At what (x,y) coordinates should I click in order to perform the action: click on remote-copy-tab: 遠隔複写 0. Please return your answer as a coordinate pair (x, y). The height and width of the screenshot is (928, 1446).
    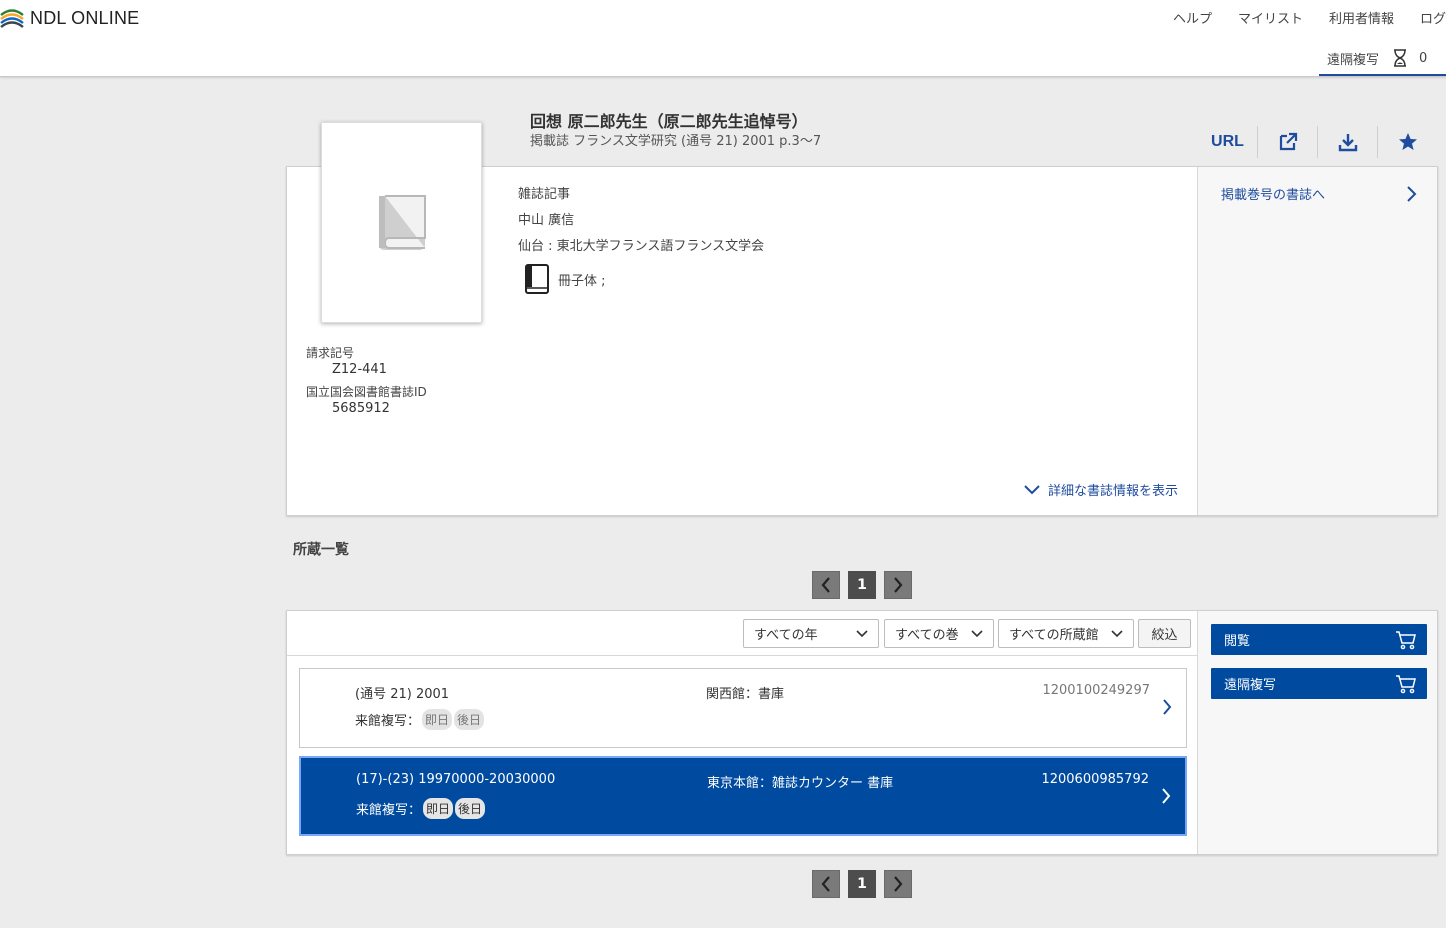
    Looking at the image, I should click on (1382, 59).